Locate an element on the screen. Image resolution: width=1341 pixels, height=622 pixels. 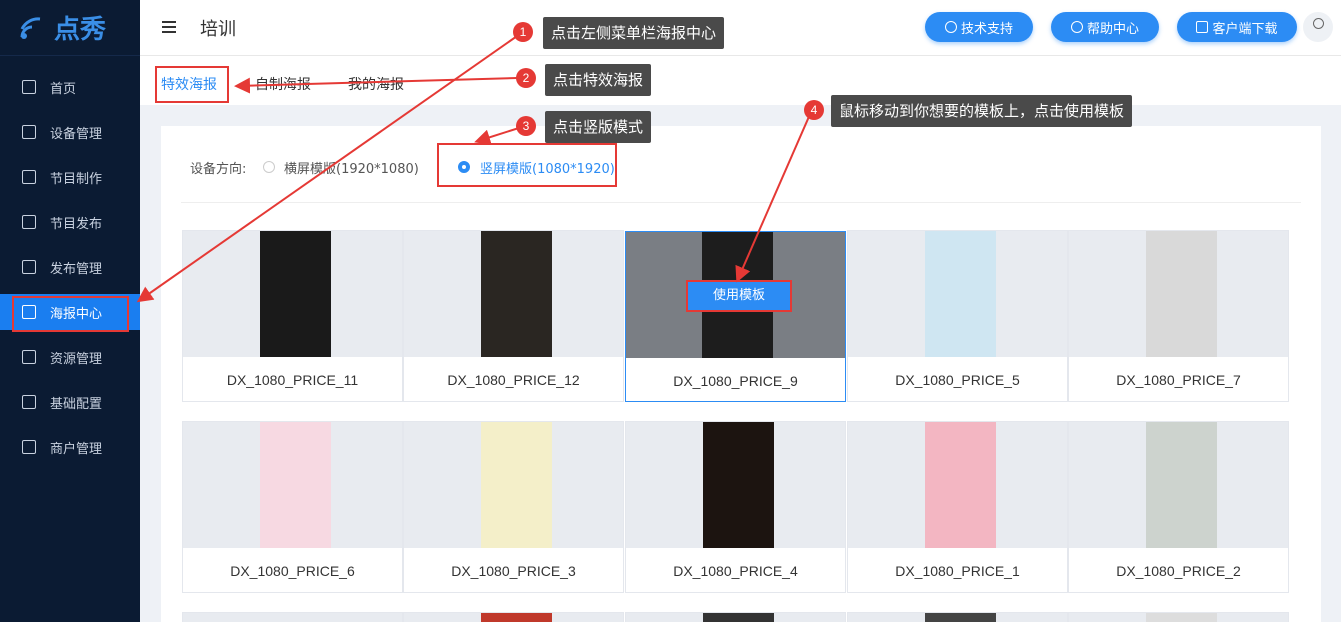
template-card-hovered: 使用模板 DX_1080_PRICE_9 is located at coordinates (735, 316).